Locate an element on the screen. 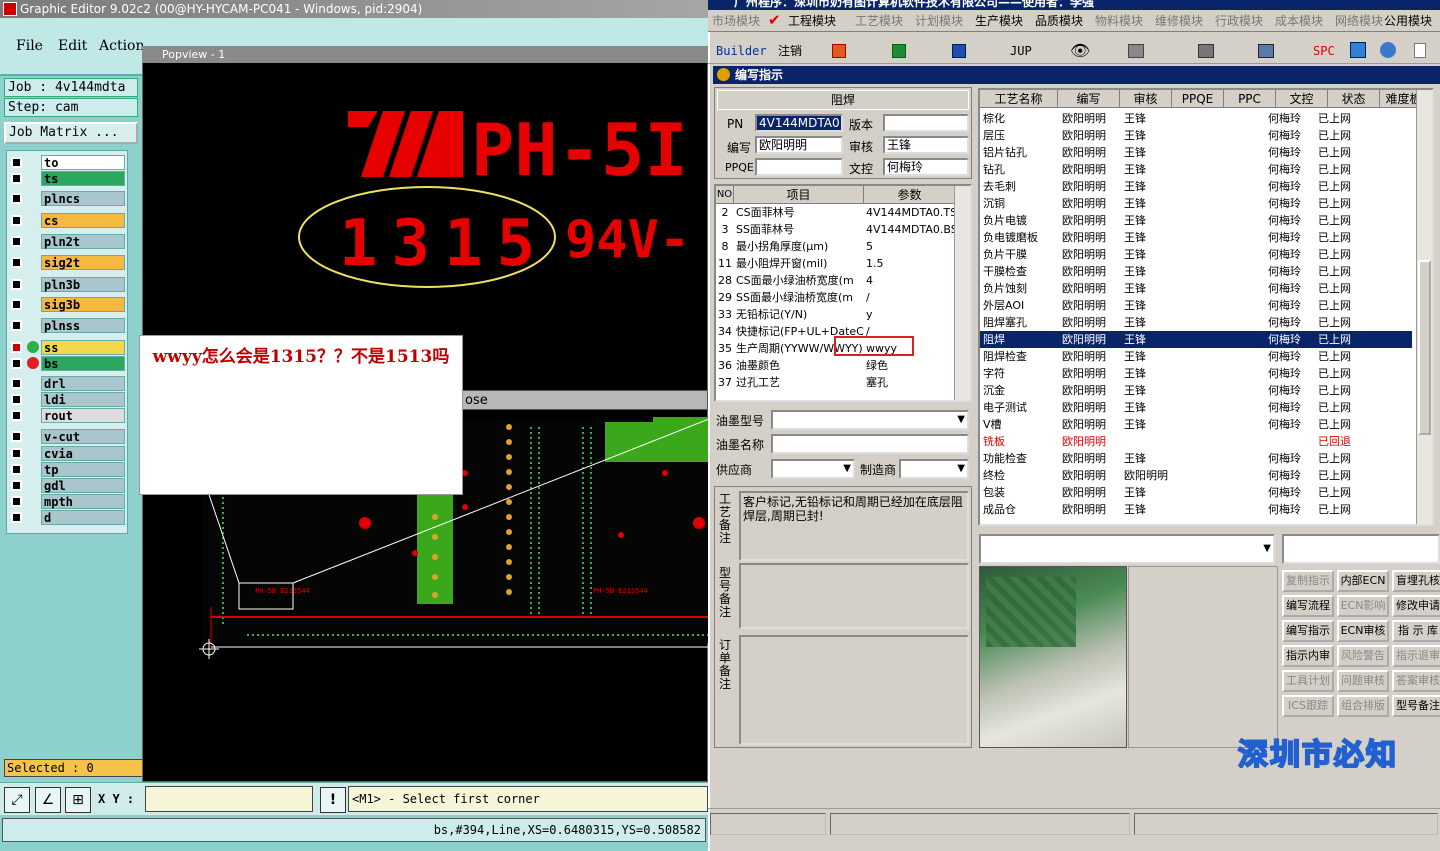 This screenshot has height=851, width=1440. params-header-no: NO is located at coordinates (725, 195).